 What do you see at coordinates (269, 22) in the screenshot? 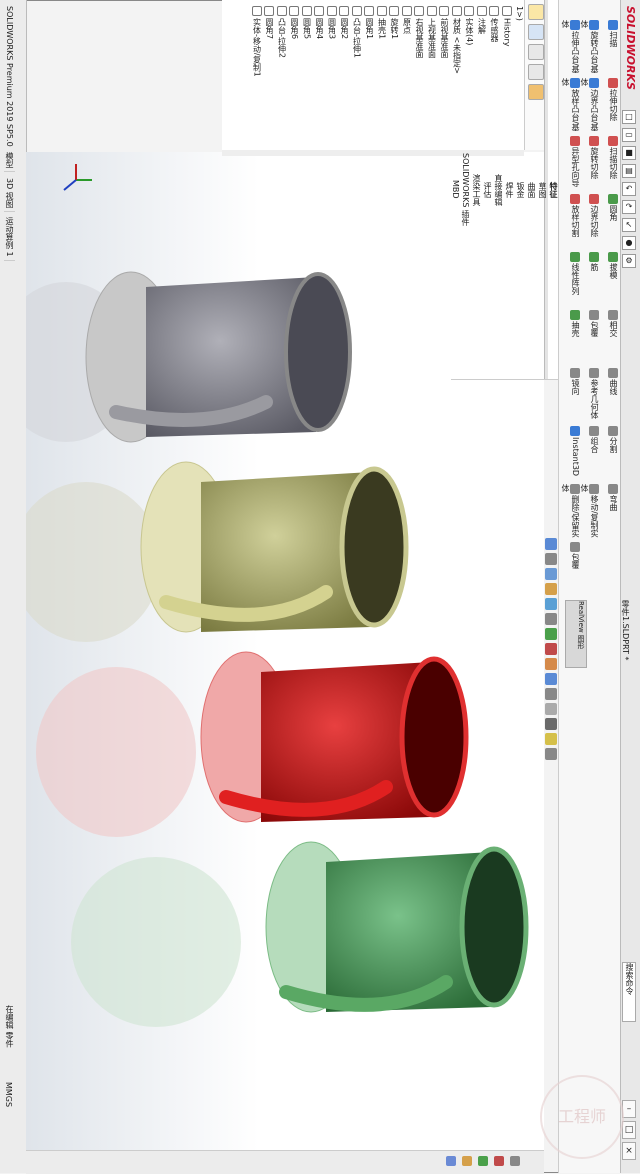
I see `tree-item: 圆角7` at bounding box center [269, 22].